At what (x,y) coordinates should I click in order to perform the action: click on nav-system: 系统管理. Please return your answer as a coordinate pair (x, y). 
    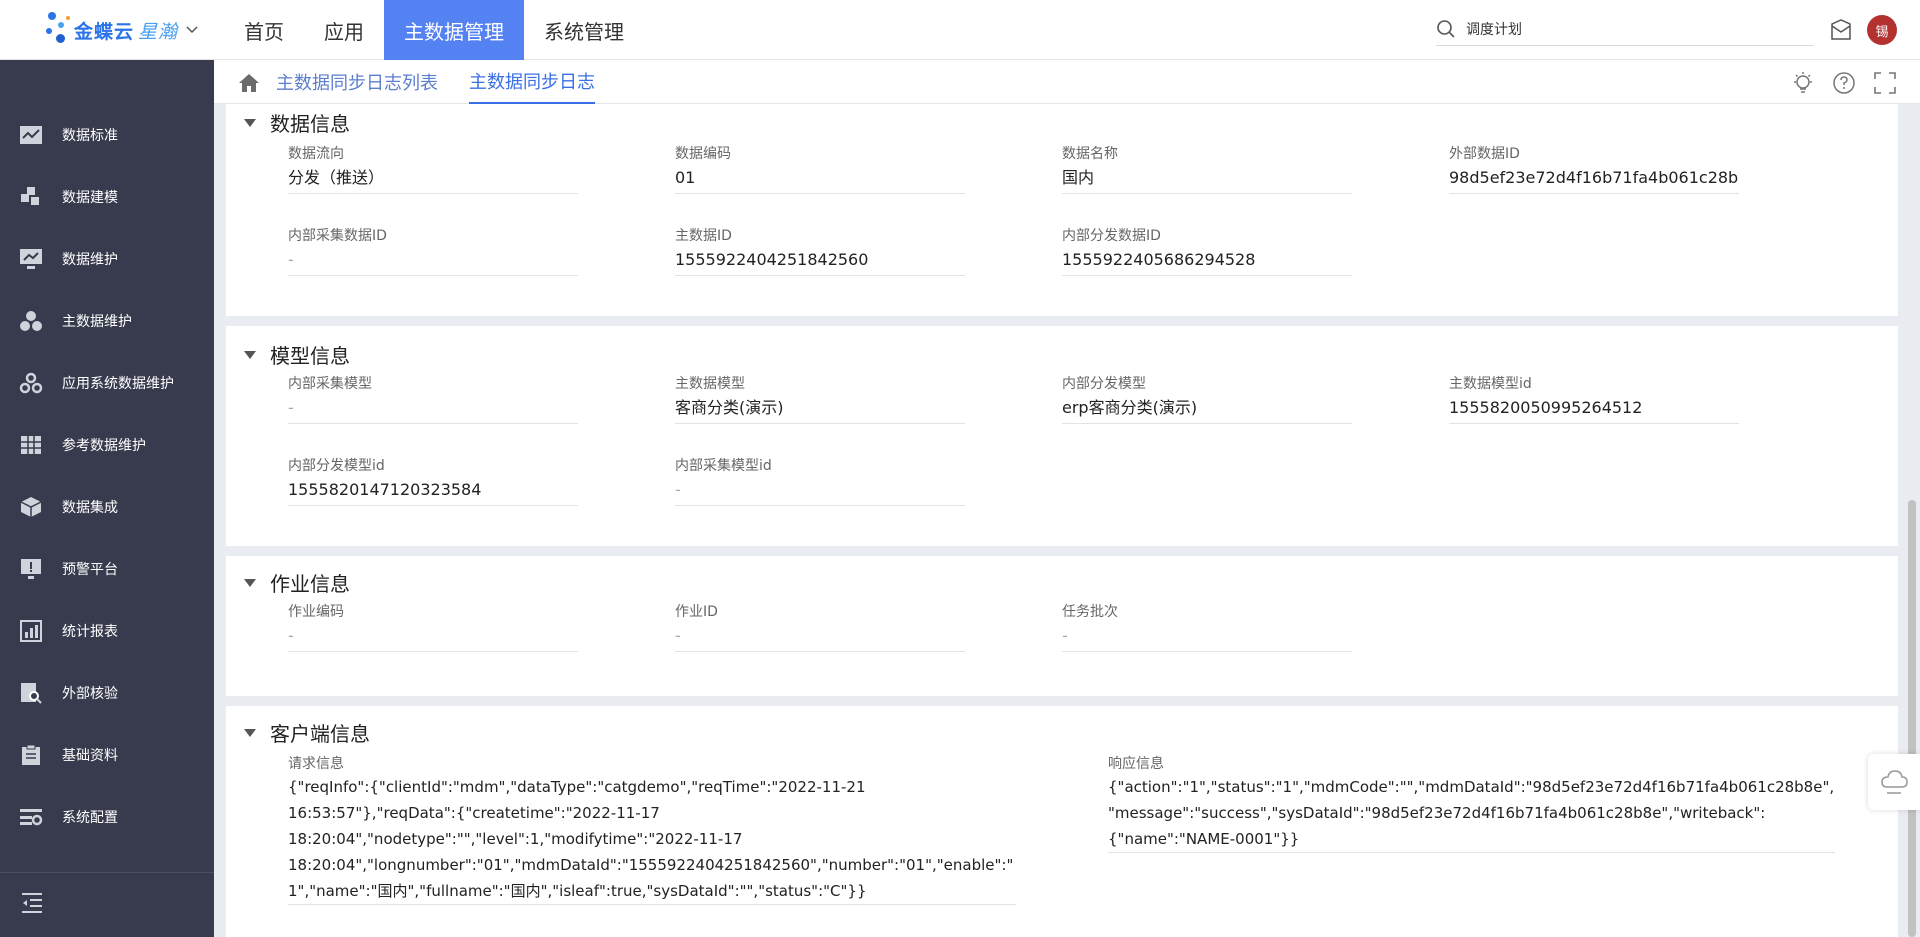
    Looking at the image, I should click on (584, 30).